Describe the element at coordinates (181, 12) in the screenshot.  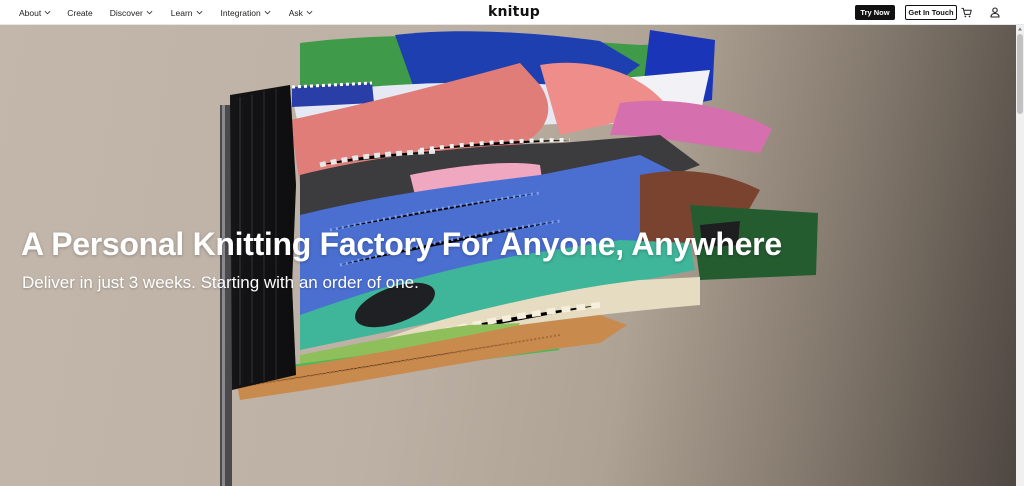
I see `nav-learn-label: Learn` at that location.